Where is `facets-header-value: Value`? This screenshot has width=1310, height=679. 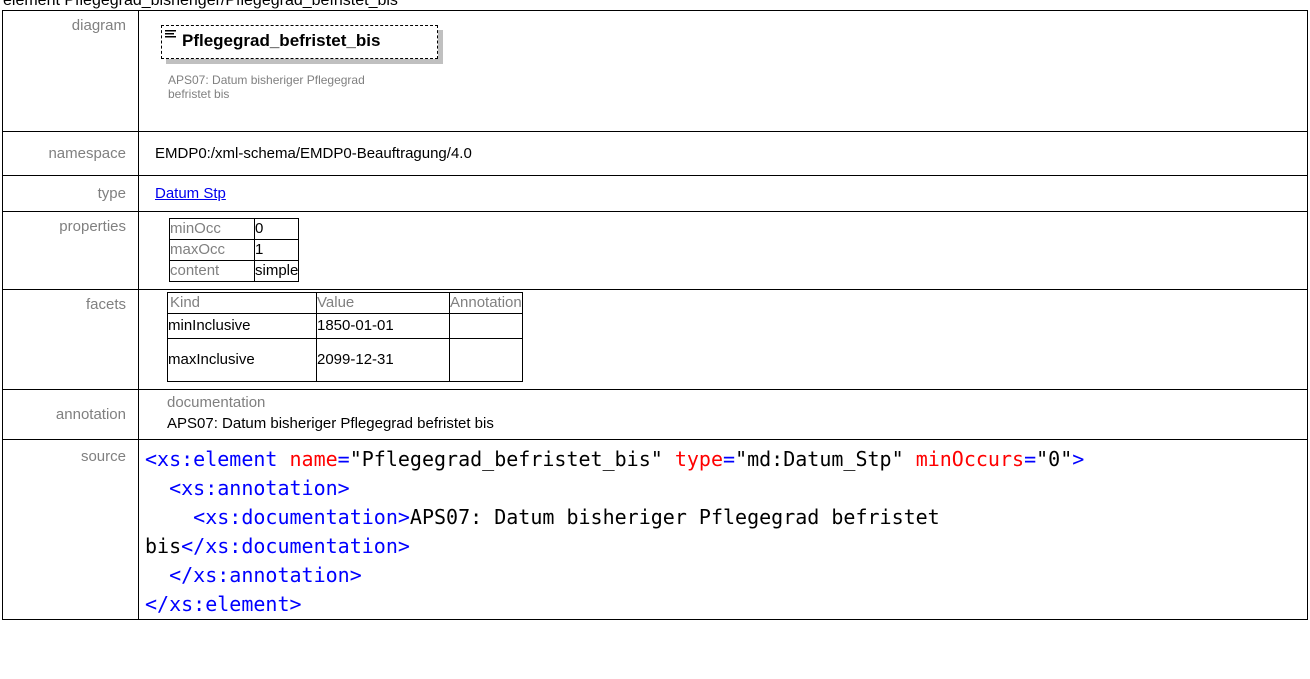 facets-header-value: Value is located at coordinates (383, 303).